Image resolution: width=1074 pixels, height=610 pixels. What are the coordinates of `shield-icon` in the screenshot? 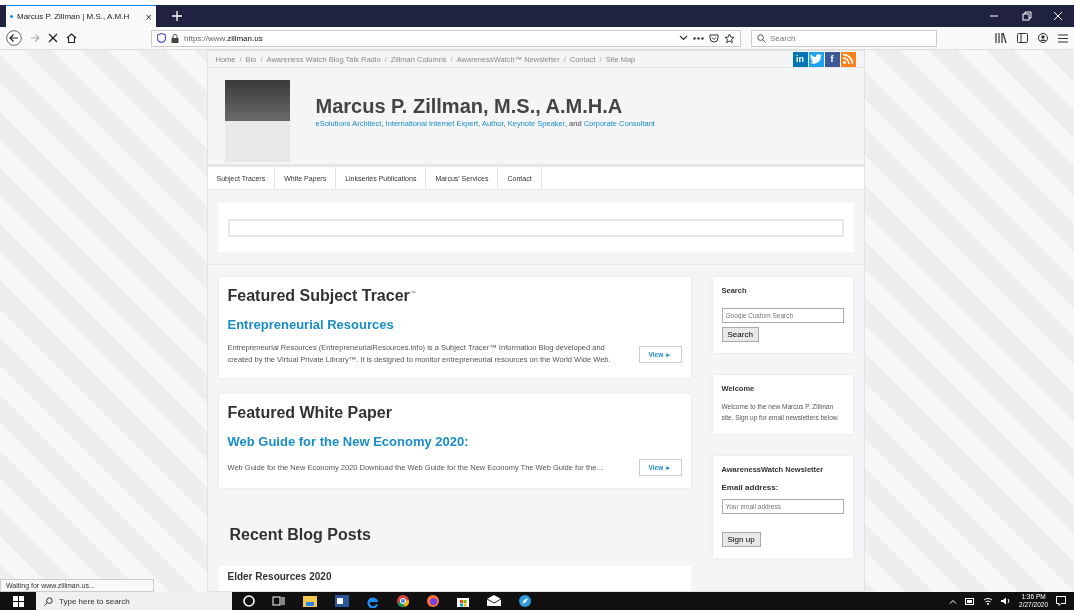 It's located at (161, 38).